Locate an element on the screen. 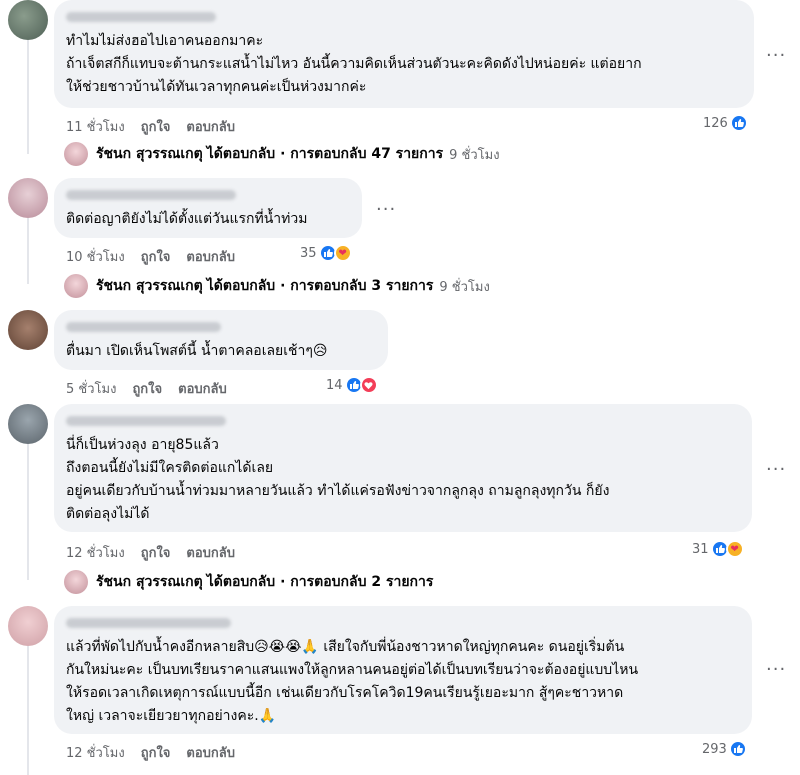 The width and height of the screenshot is (800, 775). reaction-count: 293 is located at coordinates (714, 749).